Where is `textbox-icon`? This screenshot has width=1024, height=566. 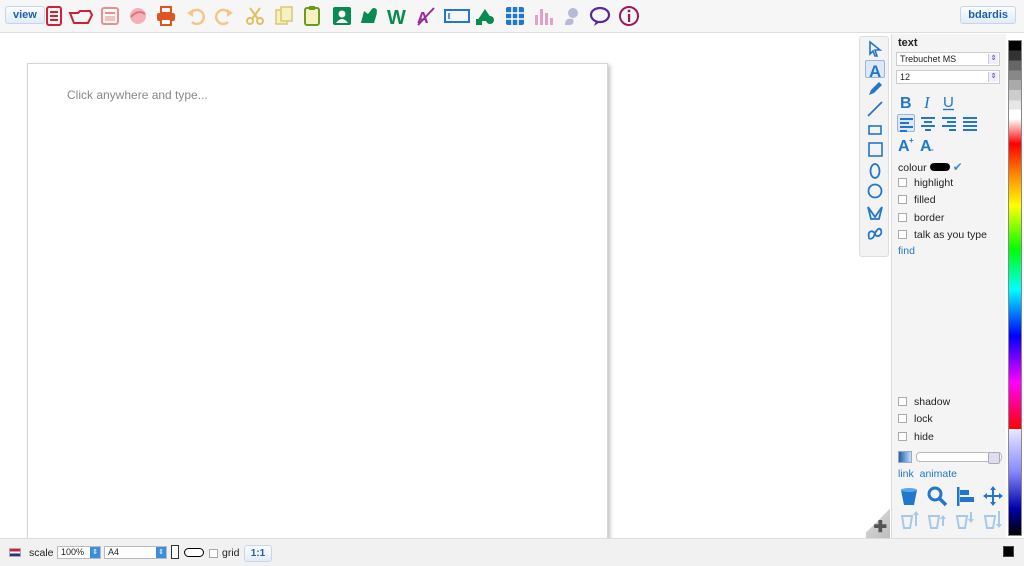 textbox-icon is located at coordinates (457, 16).